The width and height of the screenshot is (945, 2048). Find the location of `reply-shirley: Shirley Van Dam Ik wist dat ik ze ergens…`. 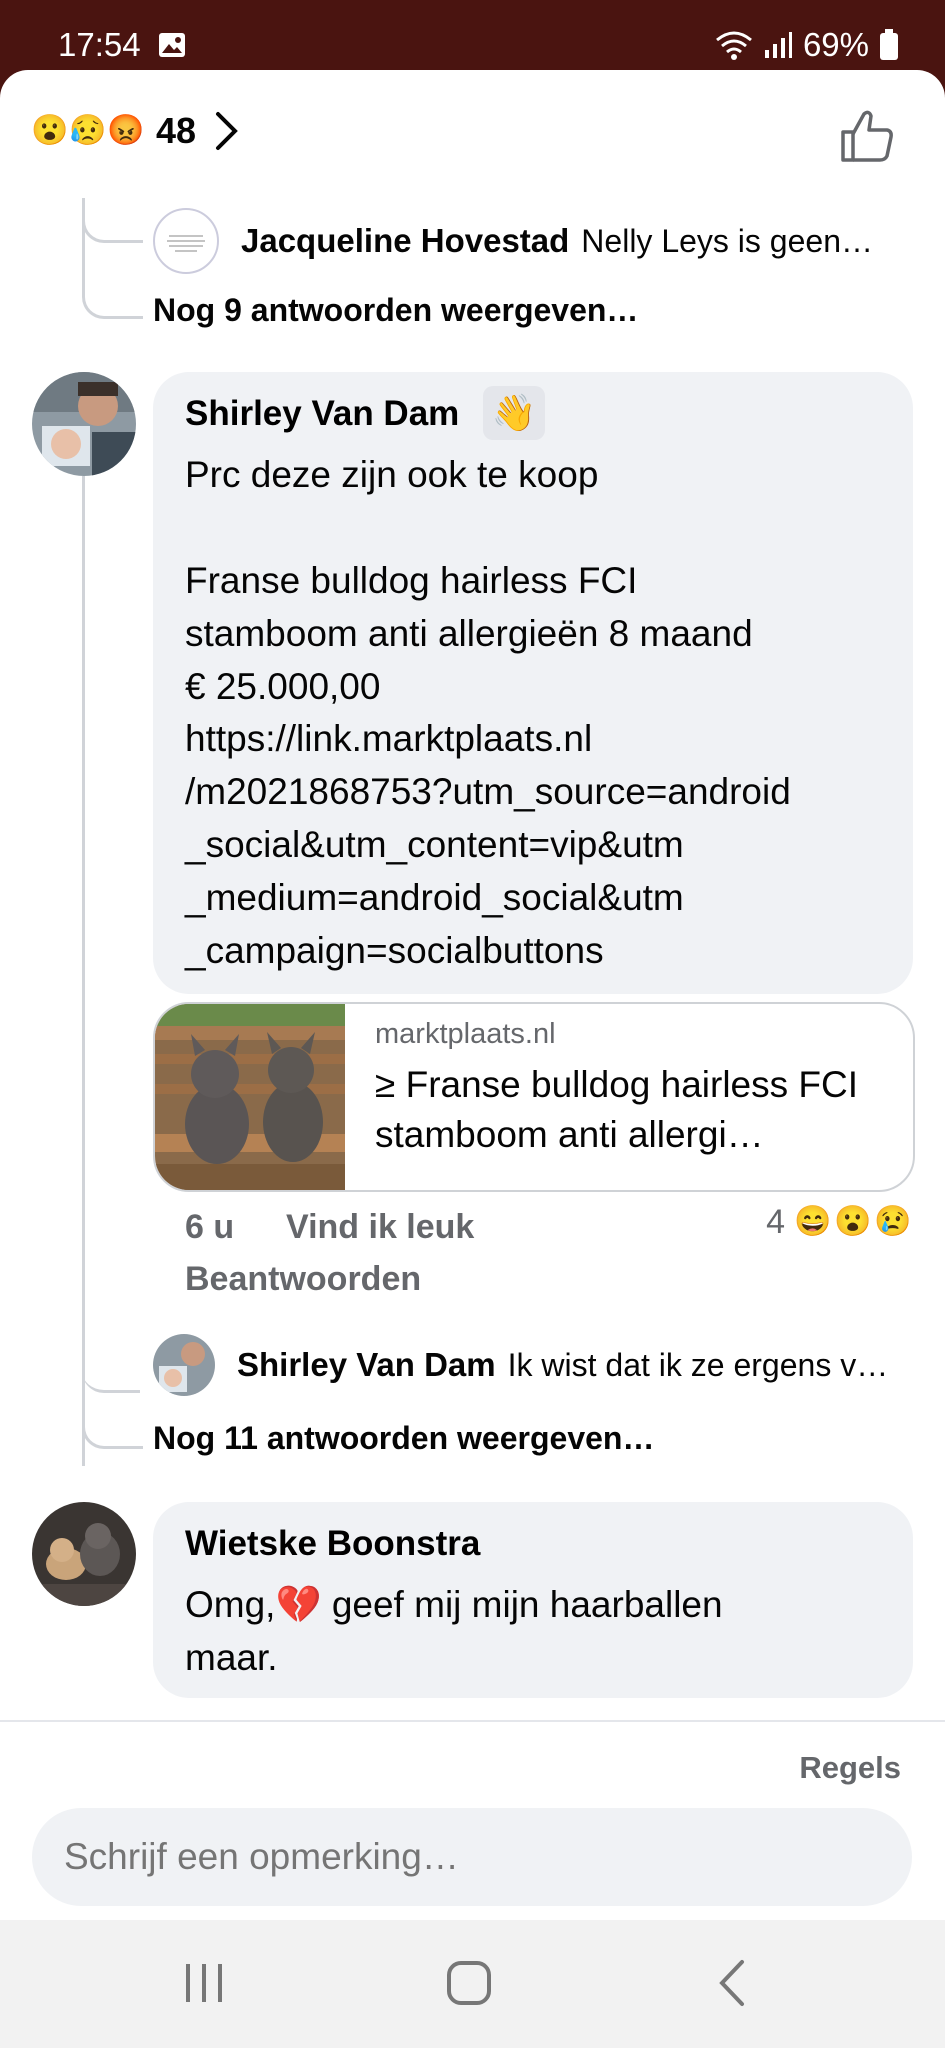

reply-shirley: Shirley Van Dam Ik wist dat ik ze ergens… is located at coordinates (520, 1365).